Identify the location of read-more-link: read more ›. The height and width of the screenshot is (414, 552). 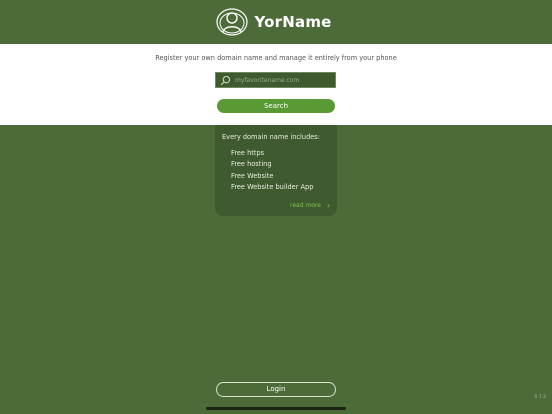
(310, 205).